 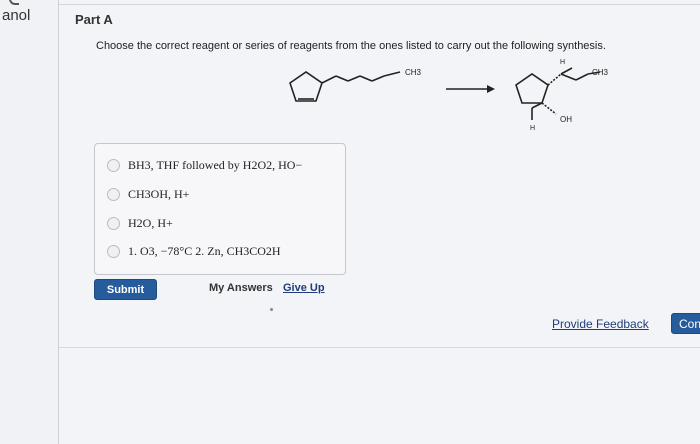 I want to click on product-h-top-label: H, so click(x=562, y=62).